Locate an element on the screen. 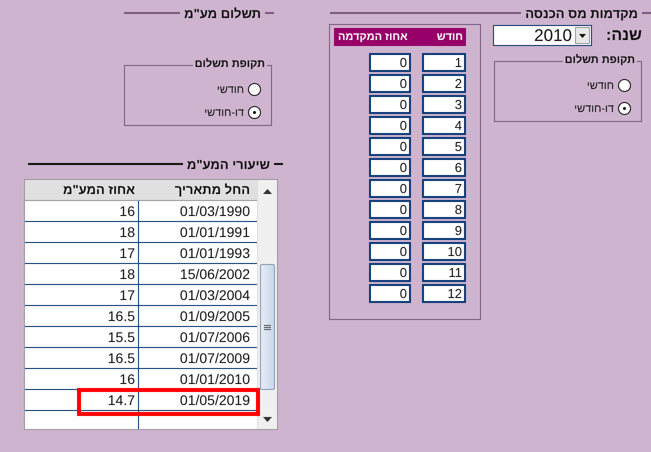  month-field: 8 is located at coordinates (444, 209).